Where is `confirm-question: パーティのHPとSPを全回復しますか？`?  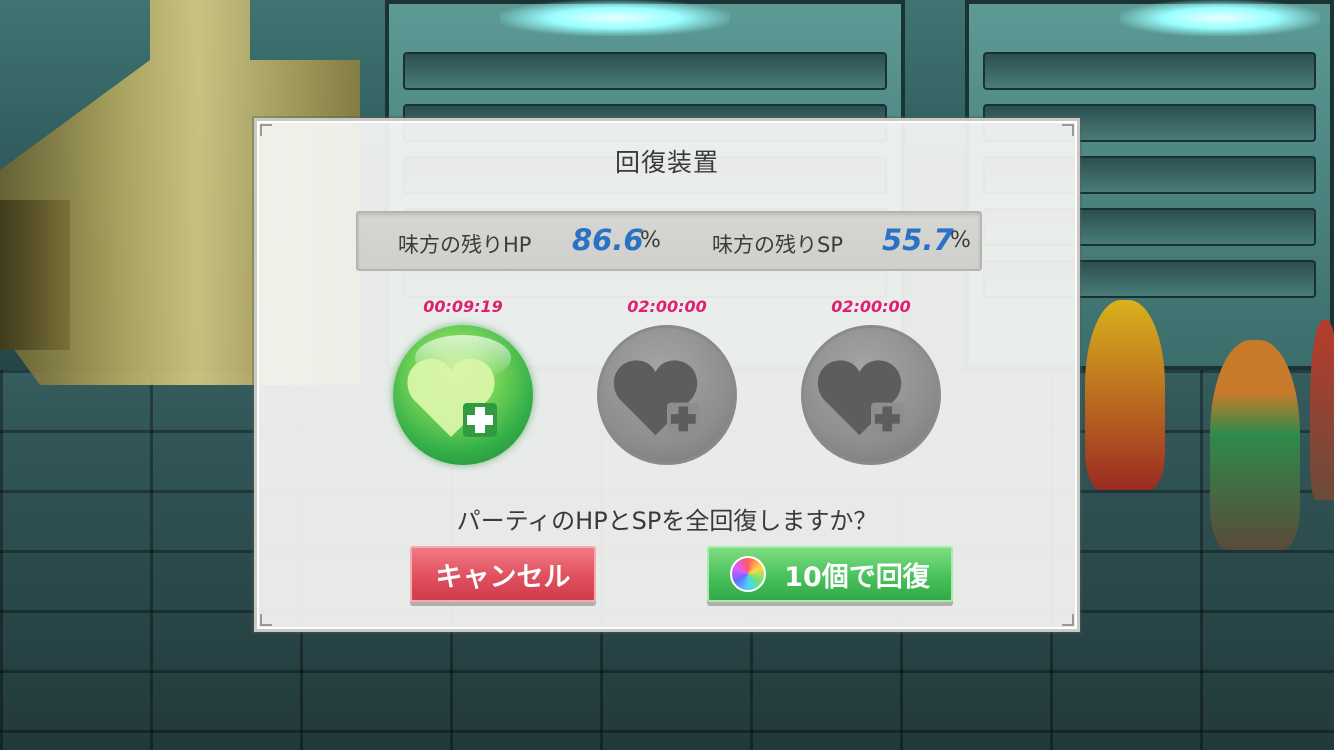
confirm-question: パーティのHPとSPを全回復しますか？ is located at coordinates (667, 521).